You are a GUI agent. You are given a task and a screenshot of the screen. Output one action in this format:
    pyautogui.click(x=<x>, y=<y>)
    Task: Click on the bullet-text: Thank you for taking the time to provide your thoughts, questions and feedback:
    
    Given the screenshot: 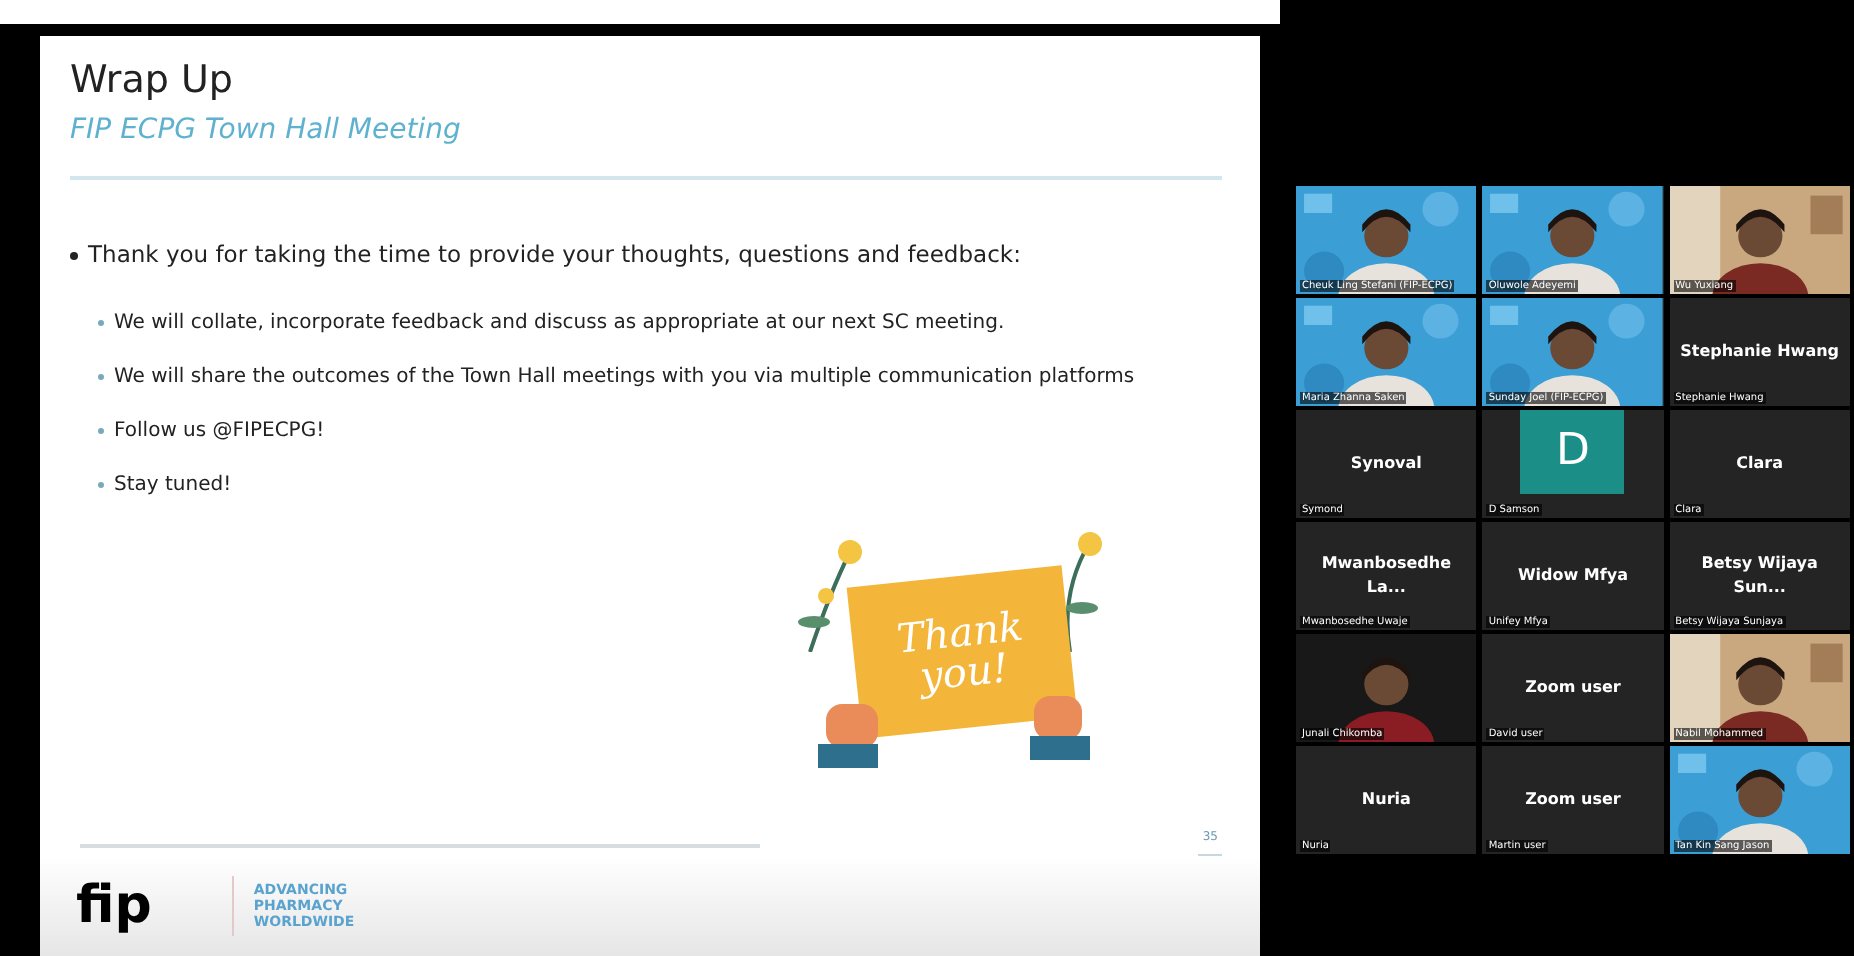 What is the action you would take?
    pyautogui.click(x=554, y=254)
    